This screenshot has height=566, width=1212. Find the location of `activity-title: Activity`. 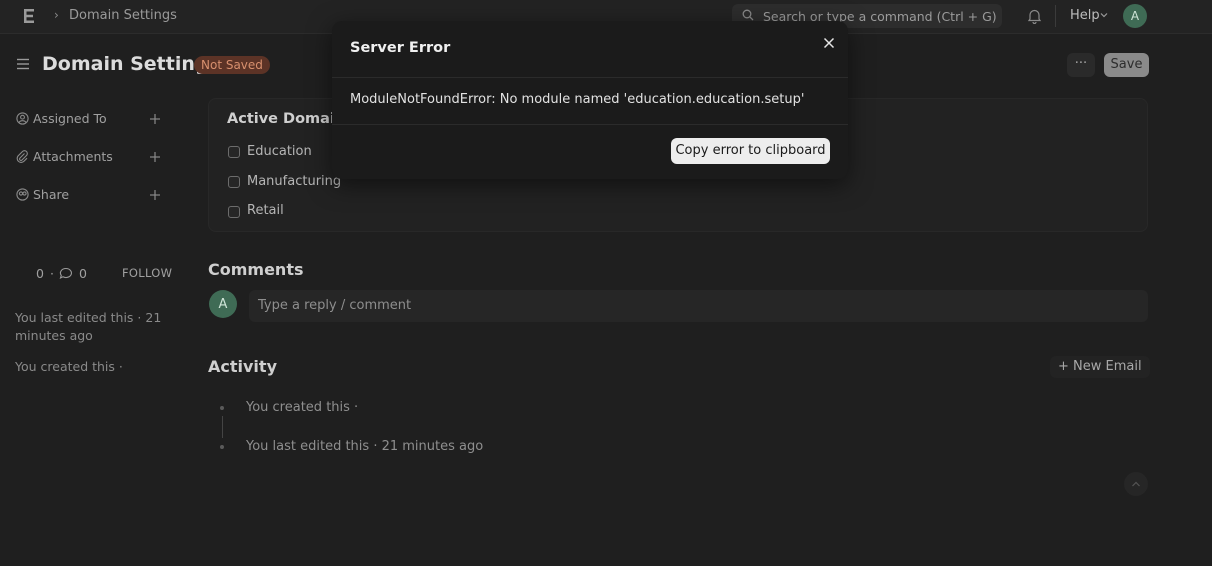

activity-title: Activity is located at coordinates (242, 366).